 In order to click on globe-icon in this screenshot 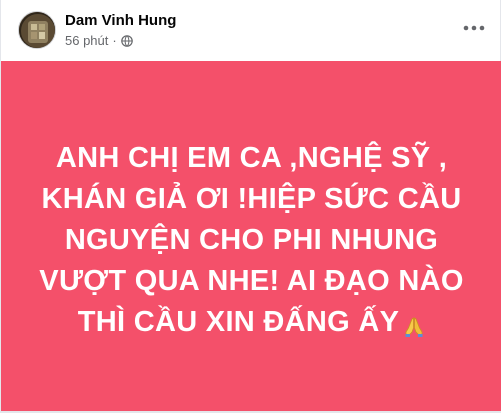, I will do `click(126, 40)`.